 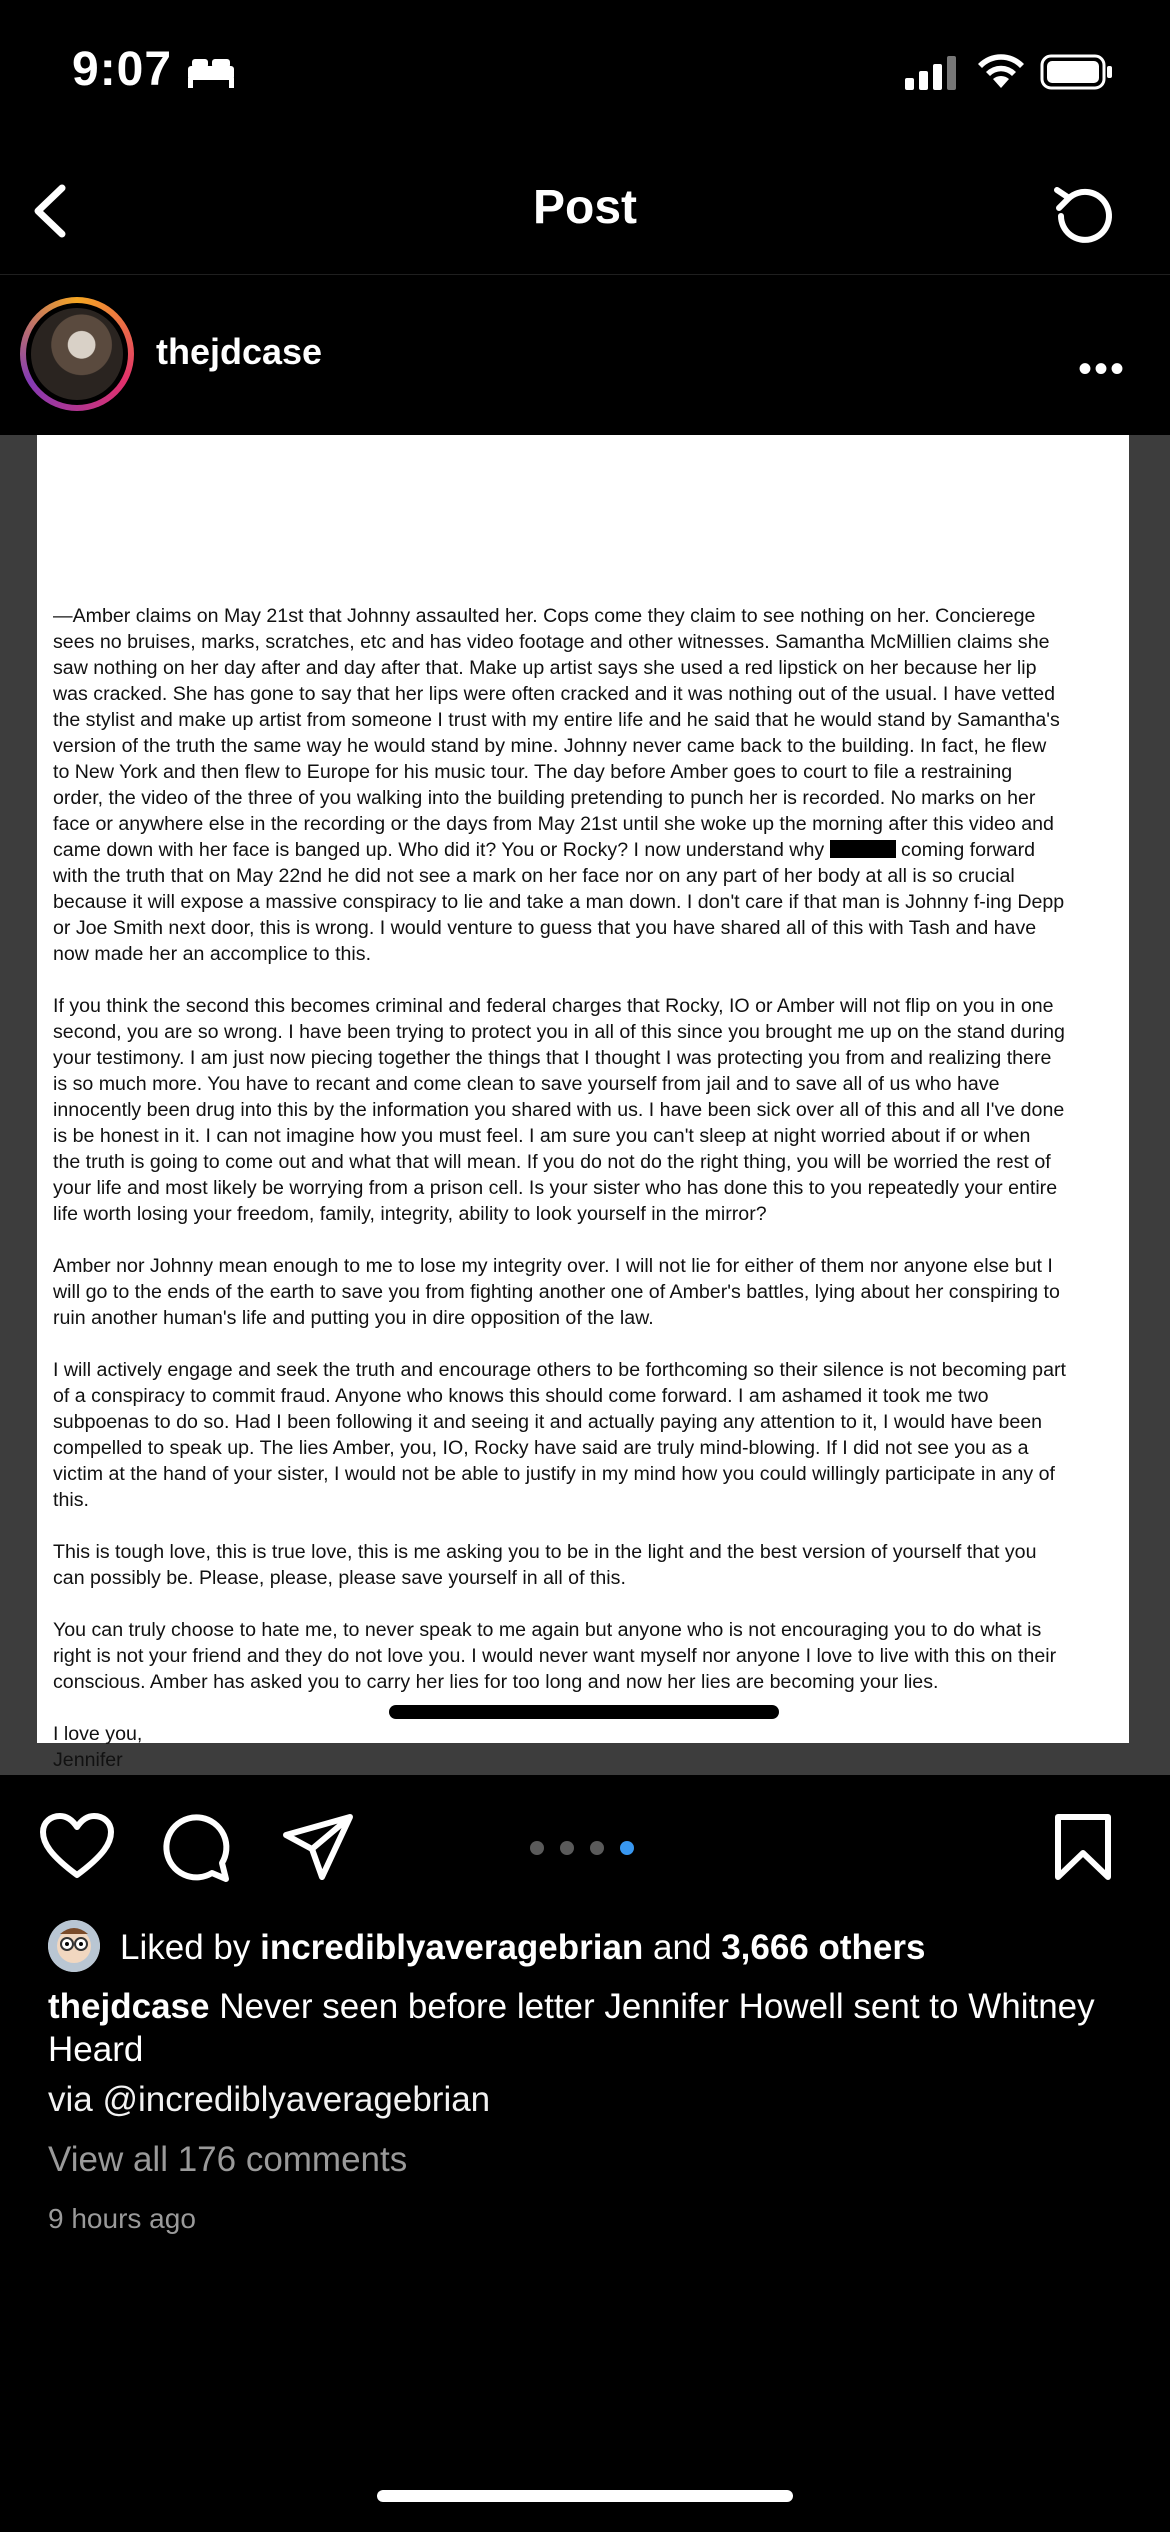 I want to click on post-timestamp: 9 hours ago, so click(x=122, y=2218).